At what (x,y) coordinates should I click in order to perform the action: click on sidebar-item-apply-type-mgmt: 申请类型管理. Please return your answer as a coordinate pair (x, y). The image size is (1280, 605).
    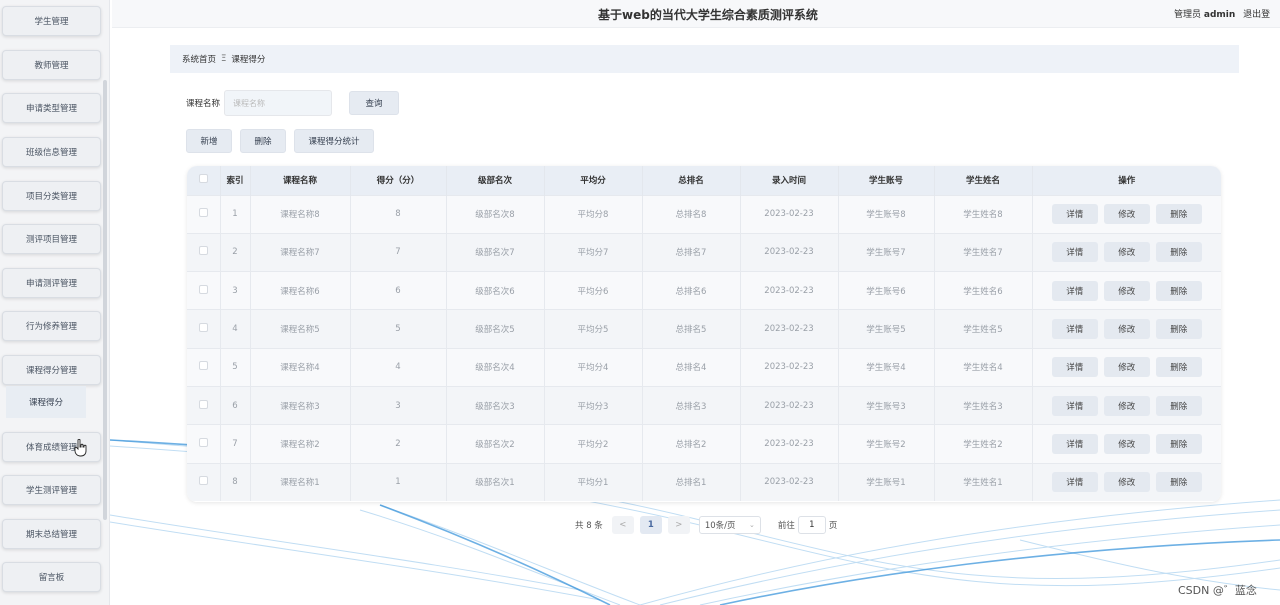
    Looking at the image, I should click on (51, 108).